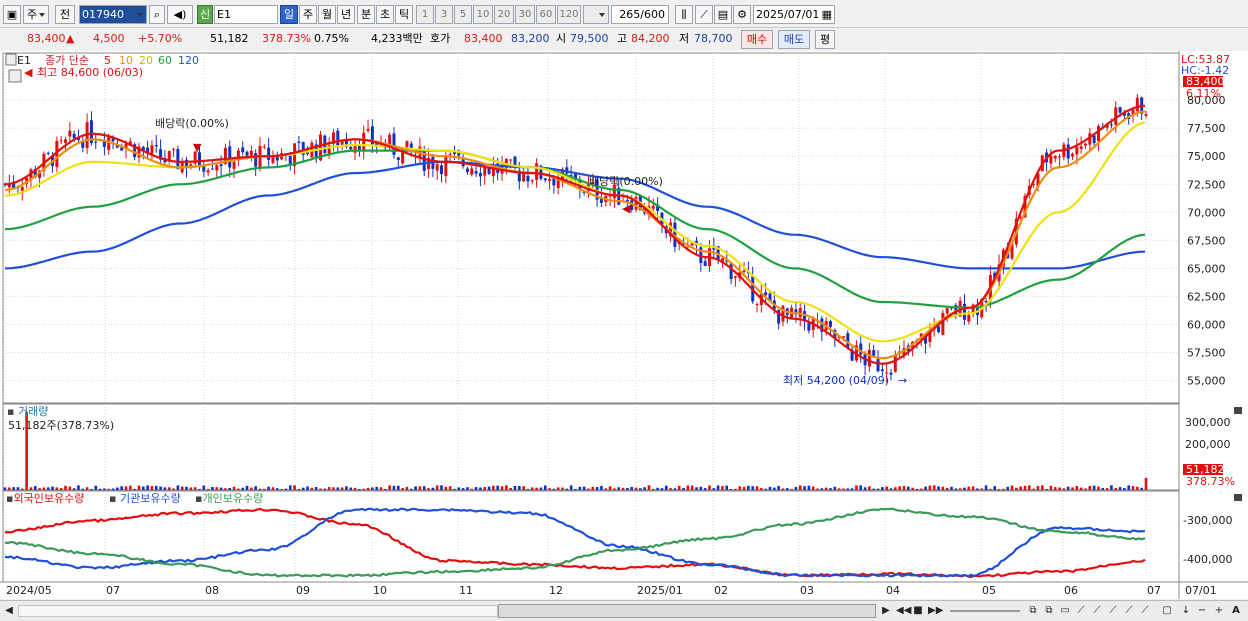  I want to click on zoom-out-icon: −, so click(1202, 611).